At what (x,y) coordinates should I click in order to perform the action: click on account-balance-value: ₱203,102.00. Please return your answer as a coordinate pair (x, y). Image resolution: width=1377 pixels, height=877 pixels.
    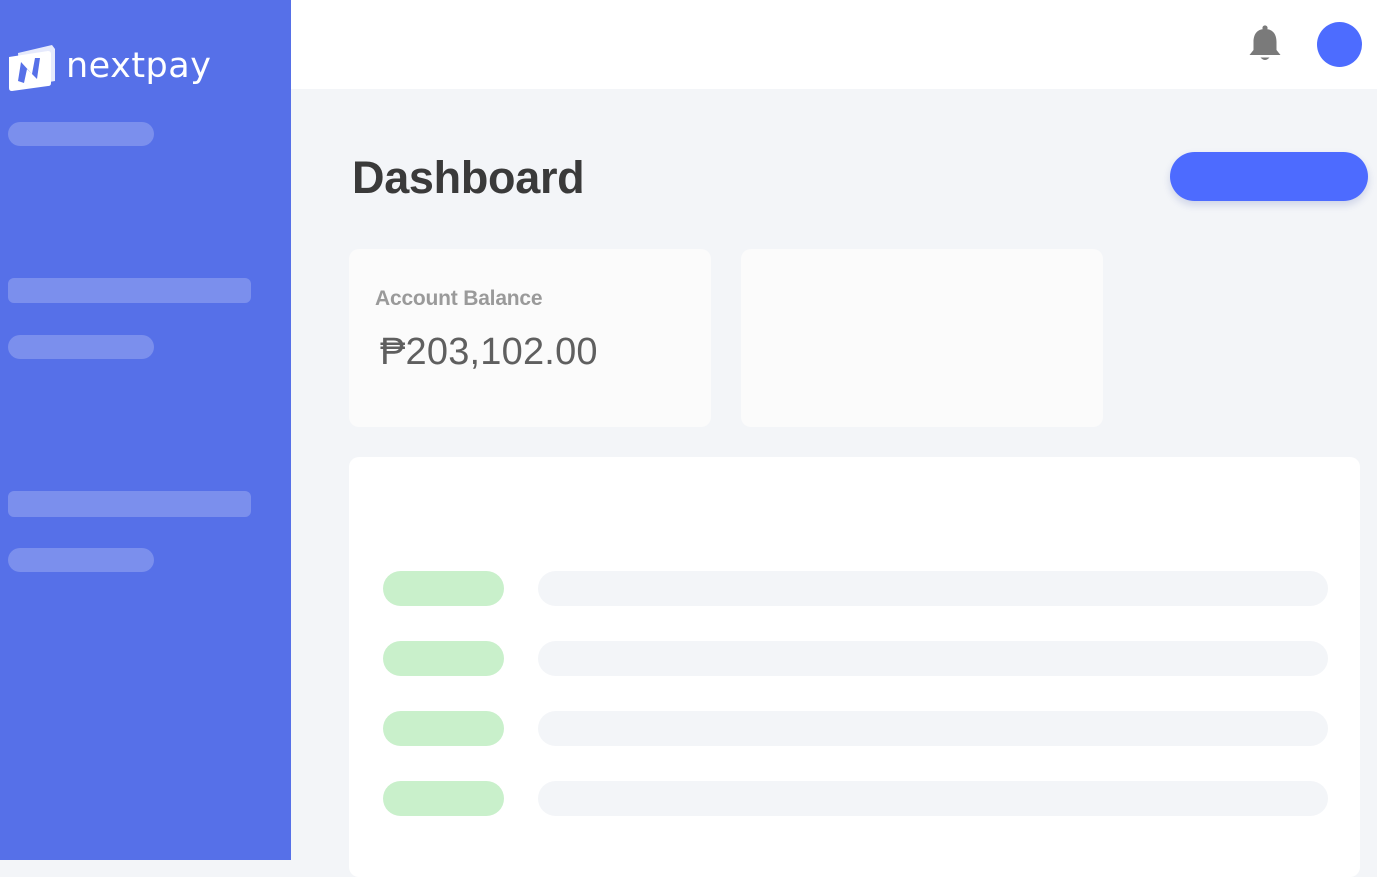
    Looking at the image, I should click on (489, 352).